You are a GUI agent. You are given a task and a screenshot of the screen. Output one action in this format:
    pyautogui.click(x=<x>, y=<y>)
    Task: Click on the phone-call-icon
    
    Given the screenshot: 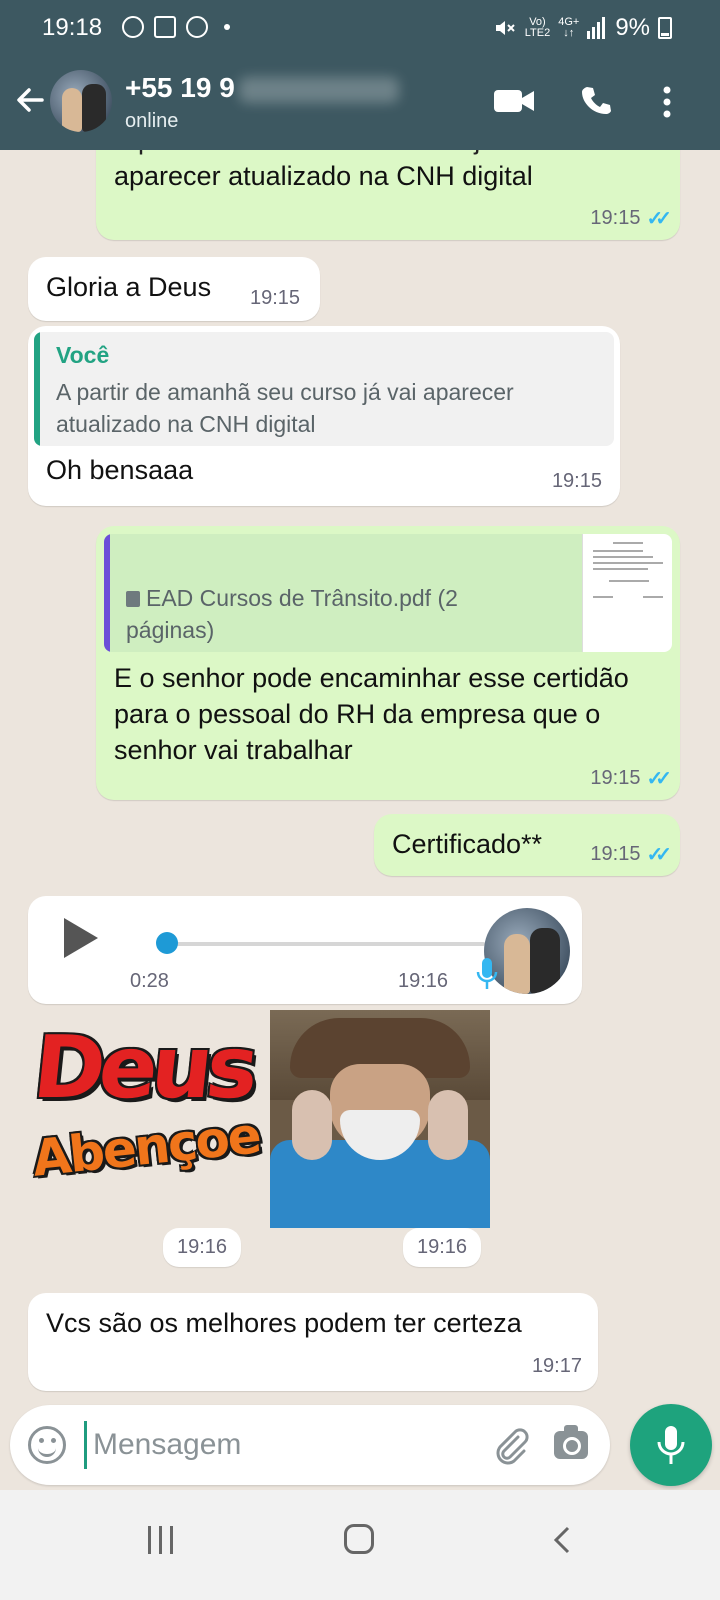 What is the action you would take?
    pyautogui.click(x=596, y=100)
    